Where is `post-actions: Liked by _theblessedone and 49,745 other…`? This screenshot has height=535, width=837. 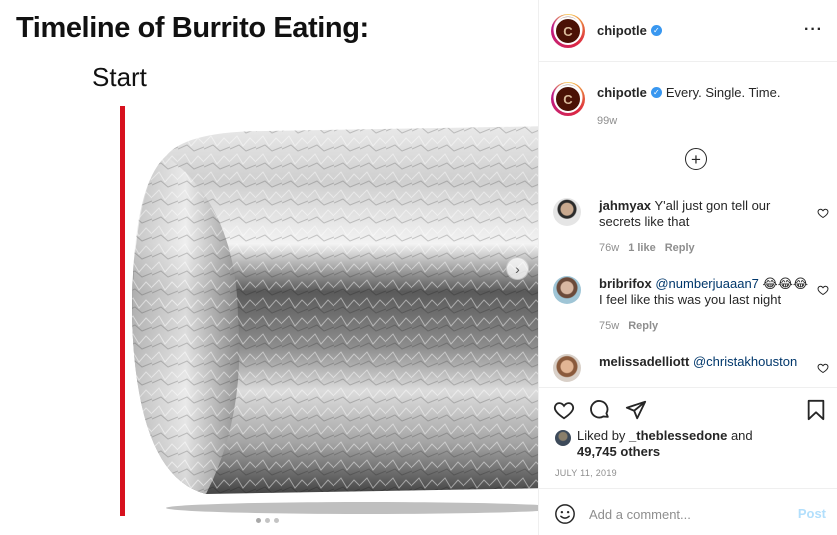 post-actions: Liked by _theblessedone and 49,745 other… is located at coordinates (688, 461).